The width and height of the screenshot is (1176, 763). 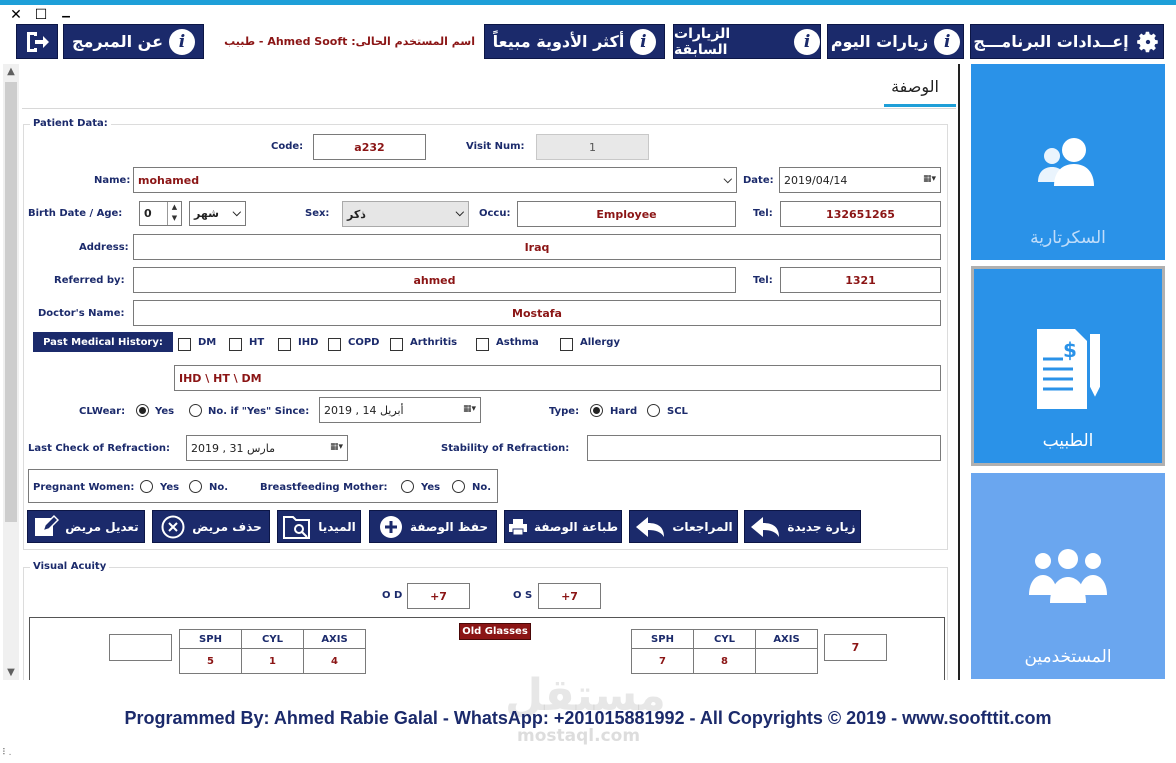 I want to click on minimize-window-button: ▁, so click(x=66, y=13).